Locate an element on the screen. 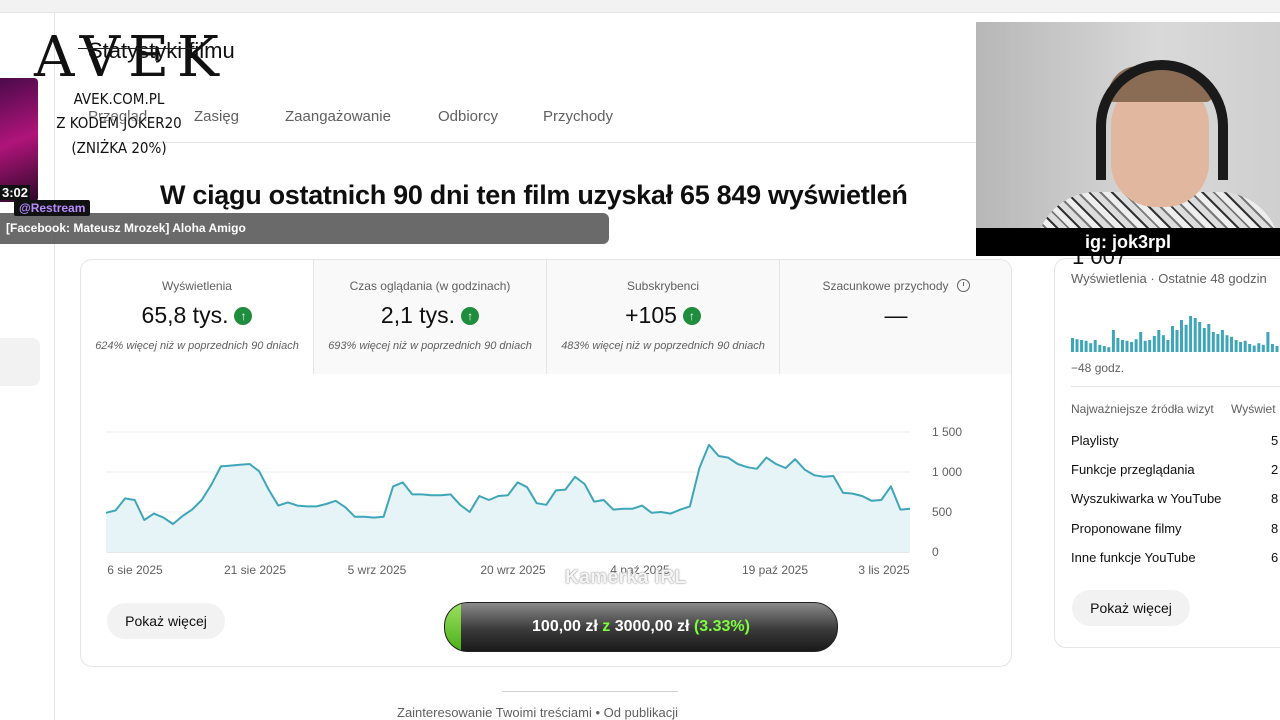 This screenshot has width=1280, height=720. promo-line: (ZNIŻKA 20%) is located at coordinates (119, 148).